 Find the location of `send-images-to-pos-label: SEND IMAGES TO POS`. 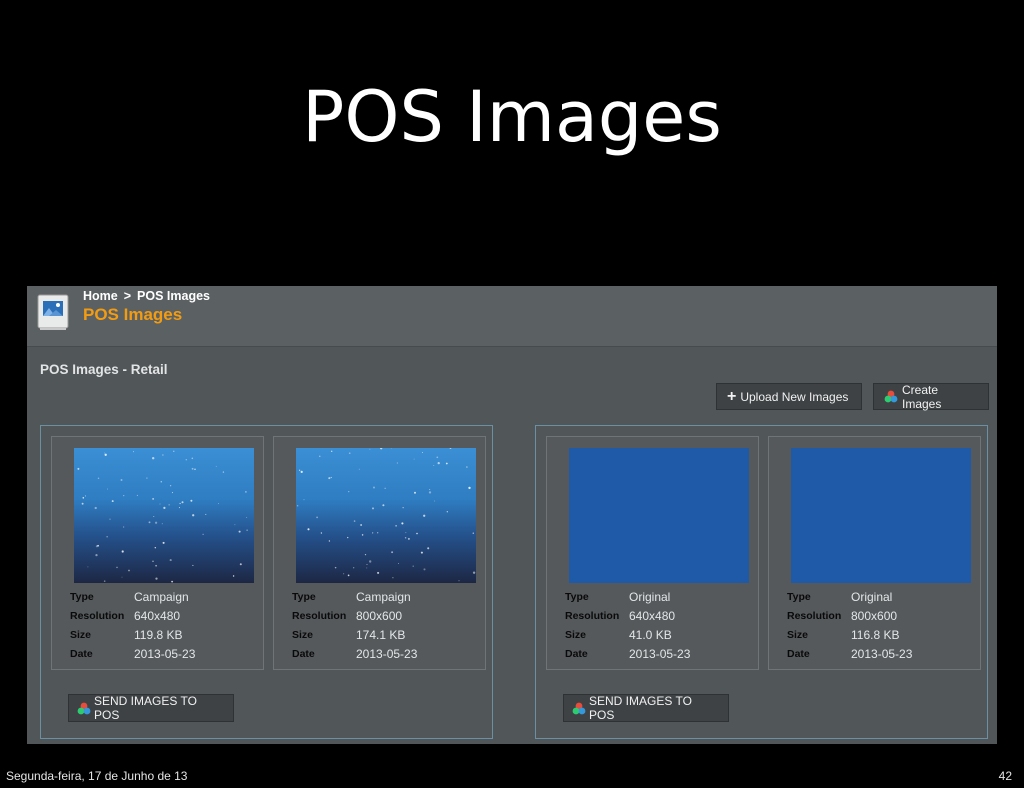

send-images-to-pos-label: SEND IMAGES TO POS is located at coordinates (640, 708).